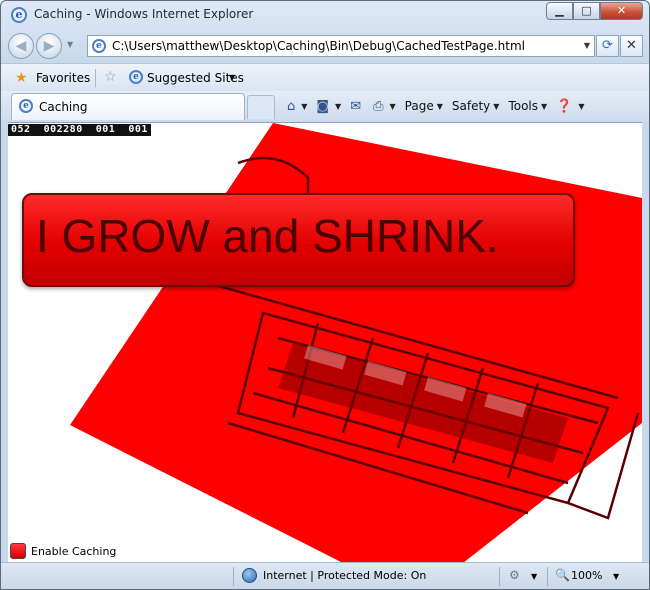  I want to click on feeds-dropdown-icon: ▼, so click(338, 106).